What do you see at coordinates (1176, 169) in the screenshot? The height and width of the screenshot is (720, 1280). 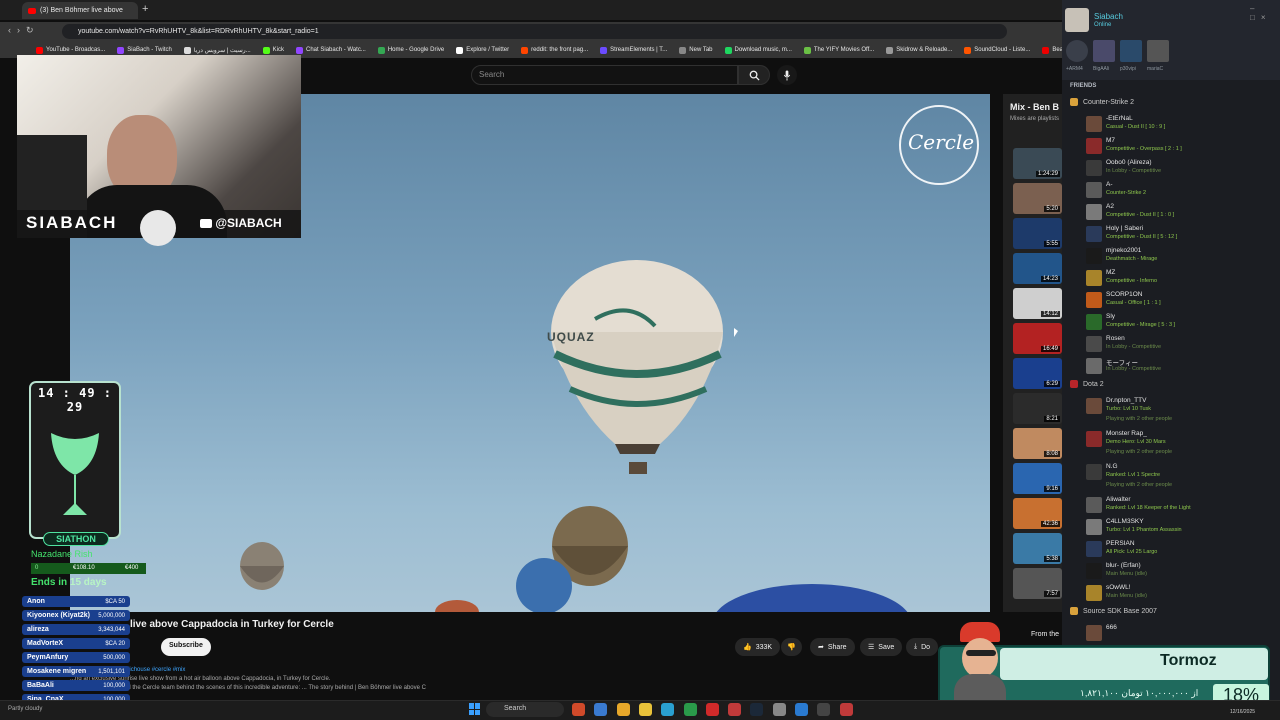 I see `friend-row: Oobo0 (Alireza) In Lobby - Competitive` at bounding box center [1176, 169].